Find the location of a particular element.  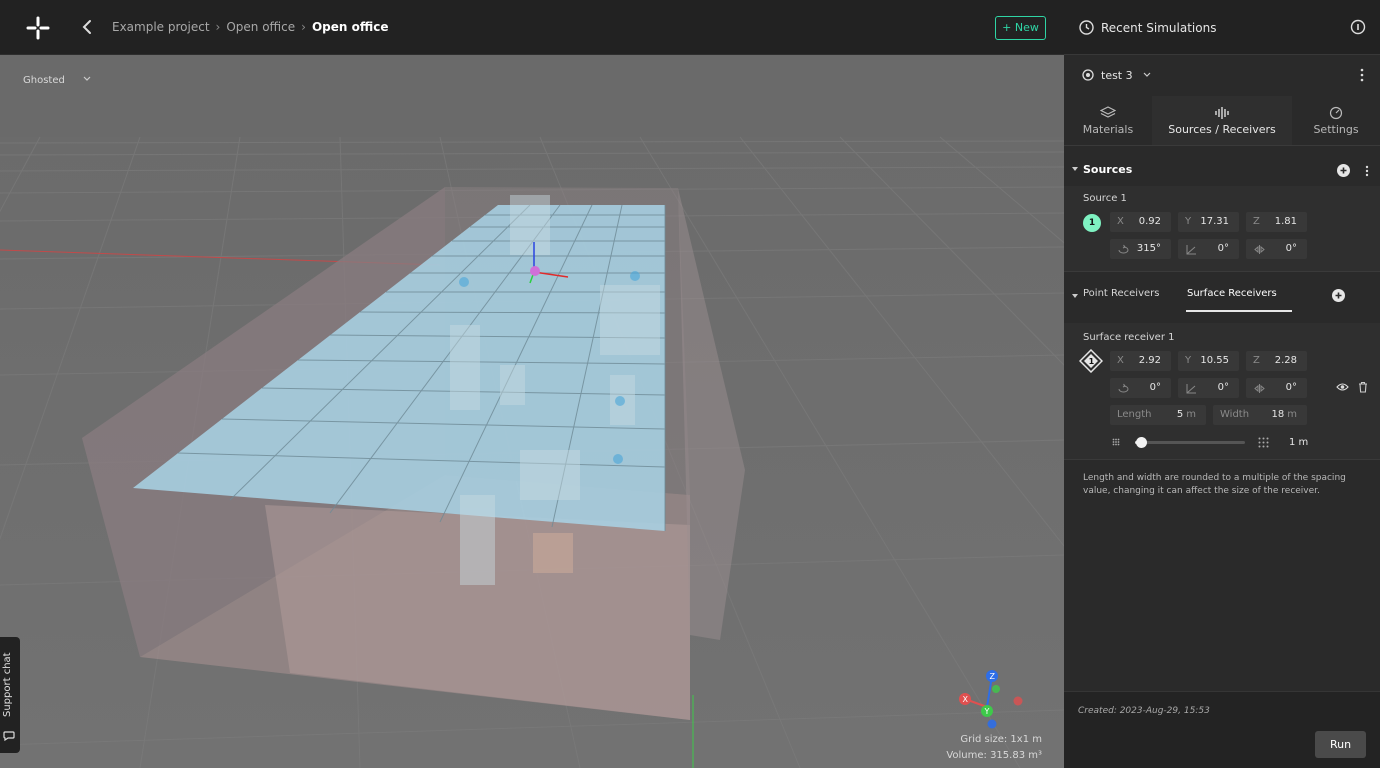

grid-info: Grid size: 1x1 m Volume: 315.83 m³ is located at coordinates (994, 748).